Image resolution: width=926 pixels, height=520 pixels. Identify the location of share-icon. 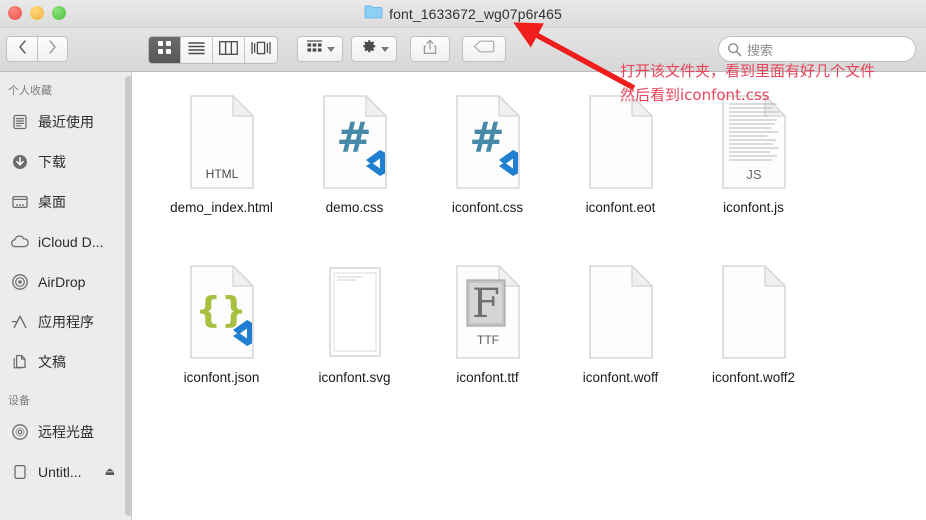
(430, 49).